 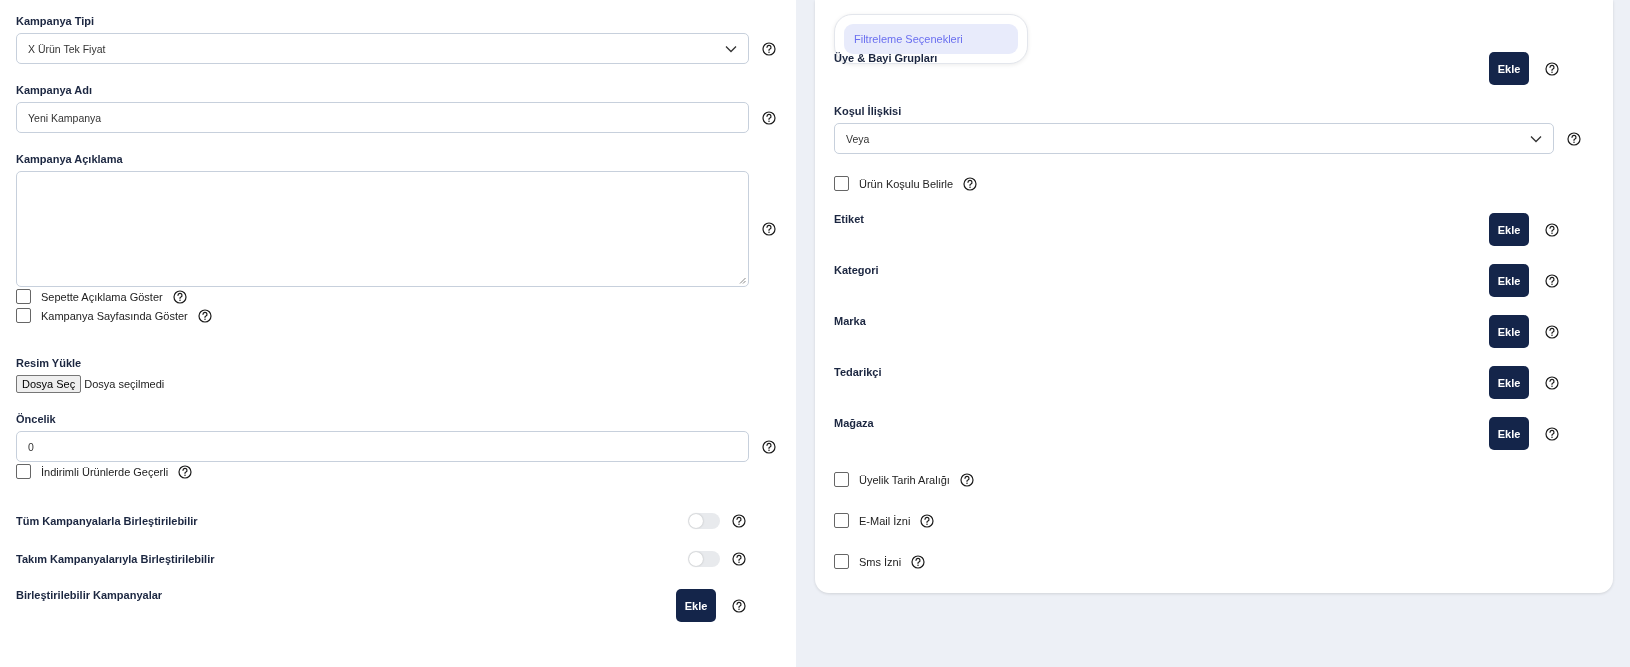 What do you see at coordinates (382, 229) in the screenshot?
I see `textarea-field` at bounding box center [382, 229].